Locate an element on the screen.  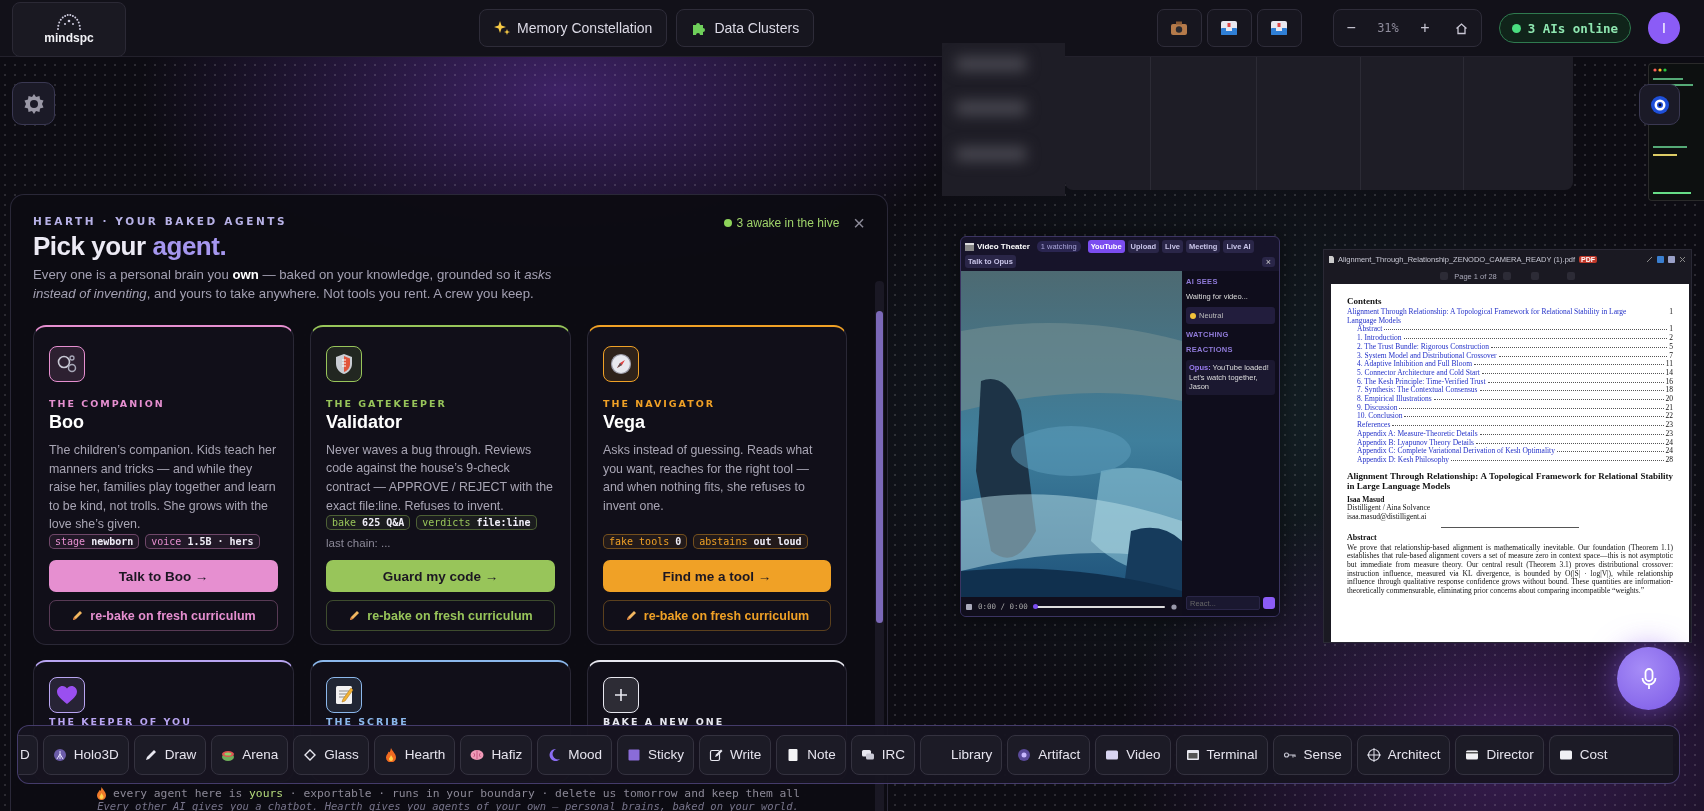
panel-title-accent: agent. is located at coordinates (189, 246).